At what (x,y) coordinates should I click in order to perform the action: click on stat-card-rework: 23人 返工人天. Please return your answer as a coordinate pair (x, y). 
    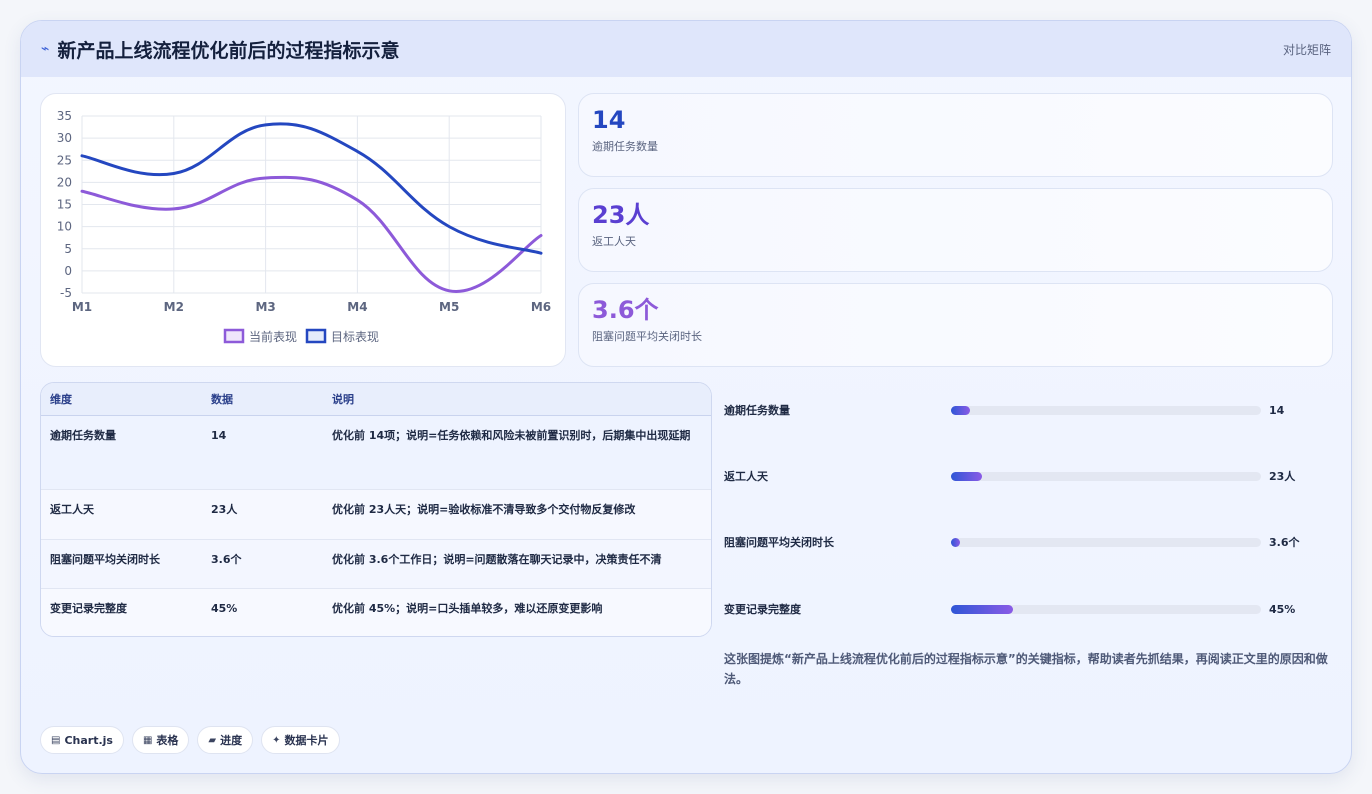
    Looking at the image, I should click on (955, 230).